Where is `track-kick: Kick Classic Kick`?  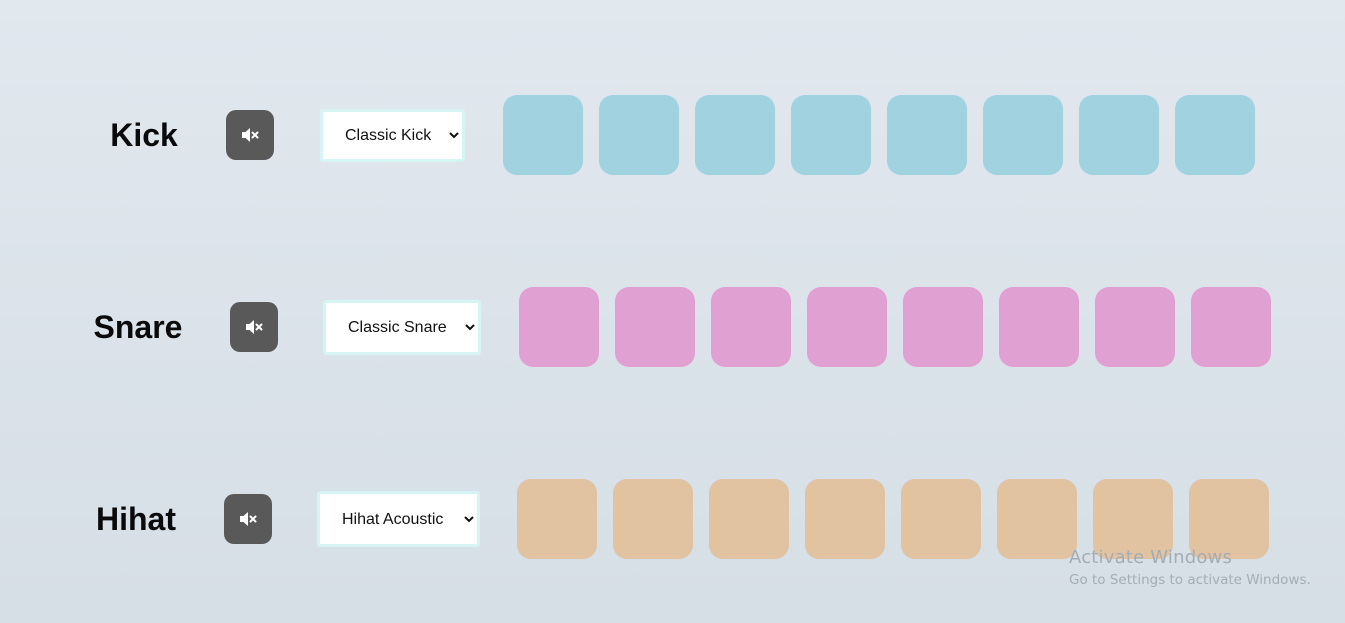 track-kick: Kick Classic Kick is located at coordinates (672, 135).